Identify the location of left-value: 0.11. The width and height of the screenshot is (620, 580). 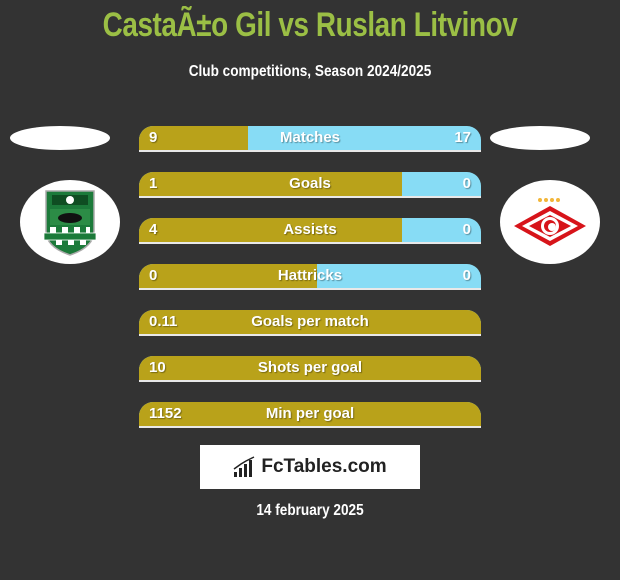
(163, 321).